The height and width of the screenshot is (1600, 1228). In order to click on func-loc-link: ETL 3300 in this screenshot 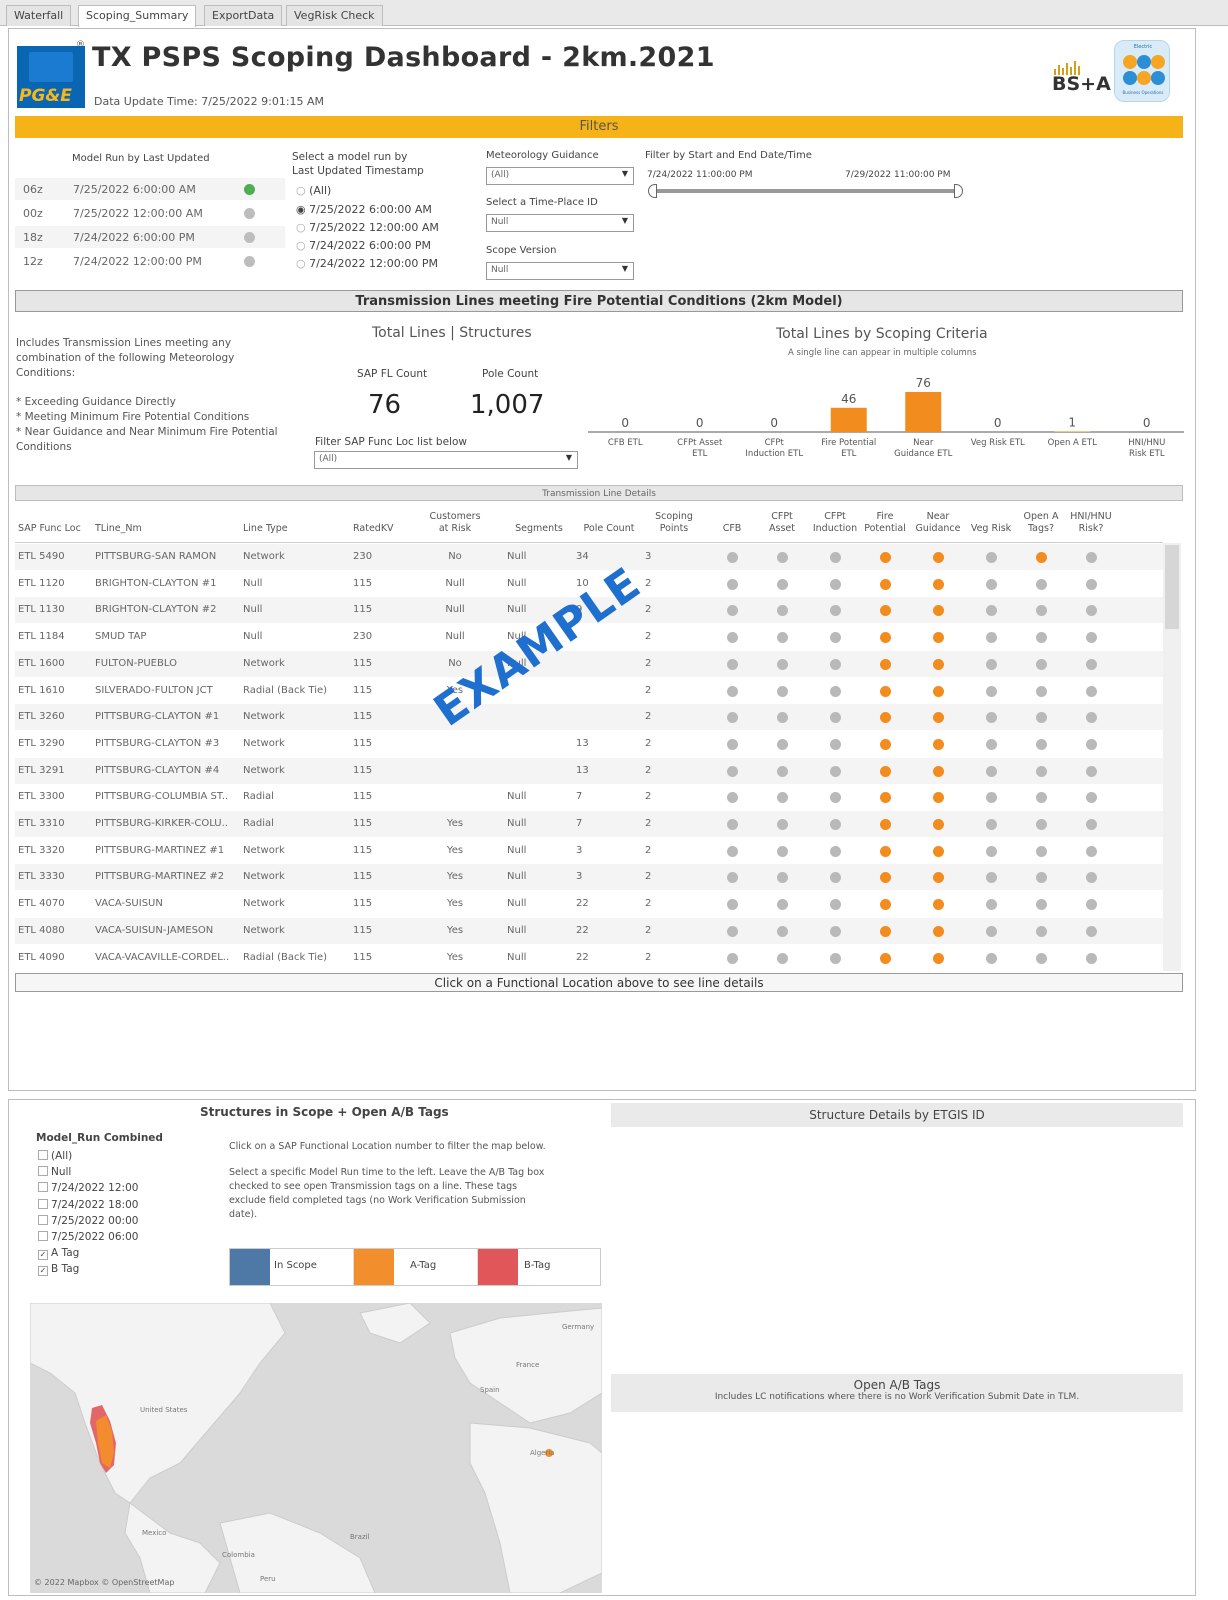, I will do `click(56, 796)`.